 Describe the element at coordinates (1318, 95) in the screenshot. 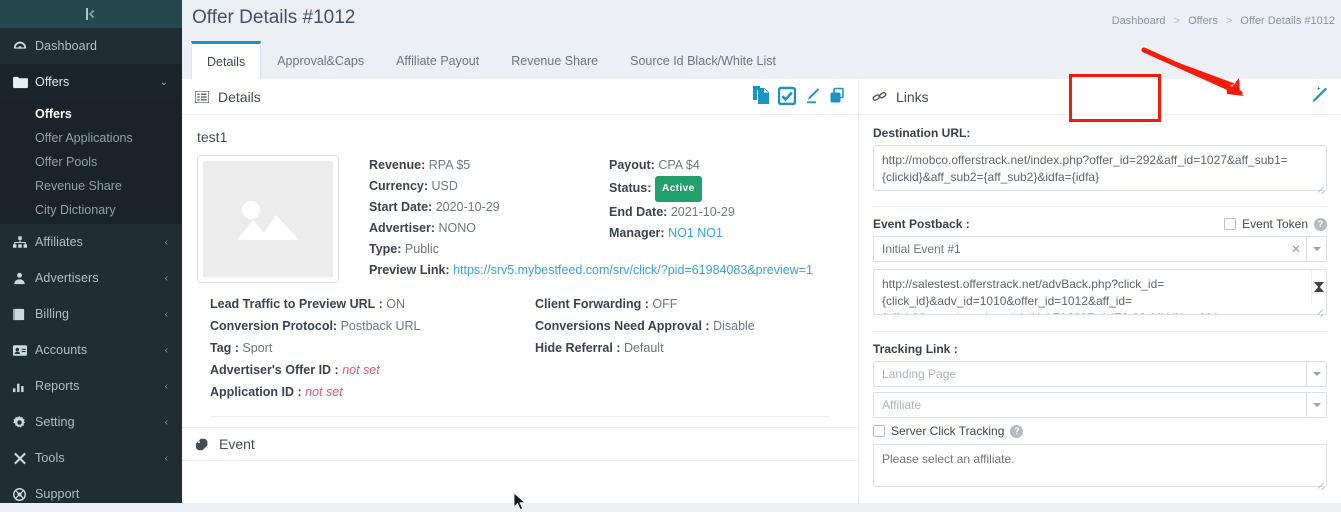

I see `magic-wand-icon` at that location.